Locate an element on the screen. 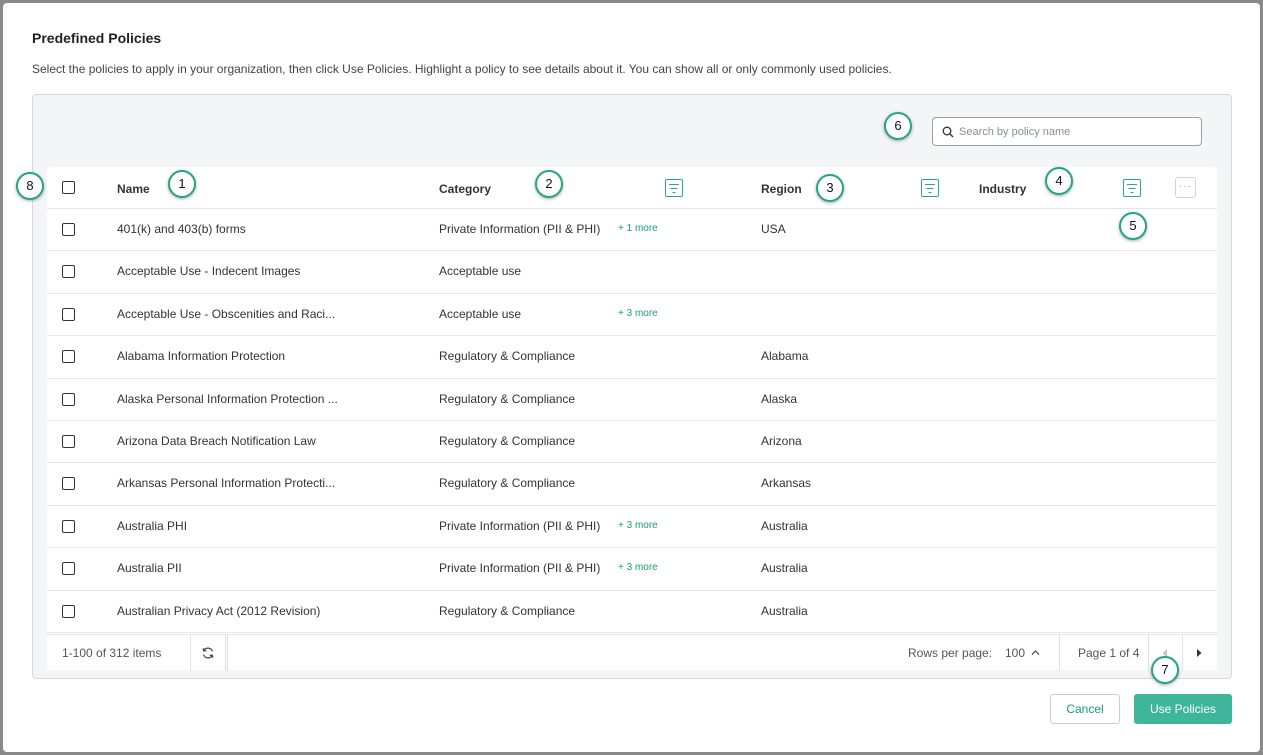 This screenshot has height=755, width=1263. search-box is located at coordinates (1067, 131).